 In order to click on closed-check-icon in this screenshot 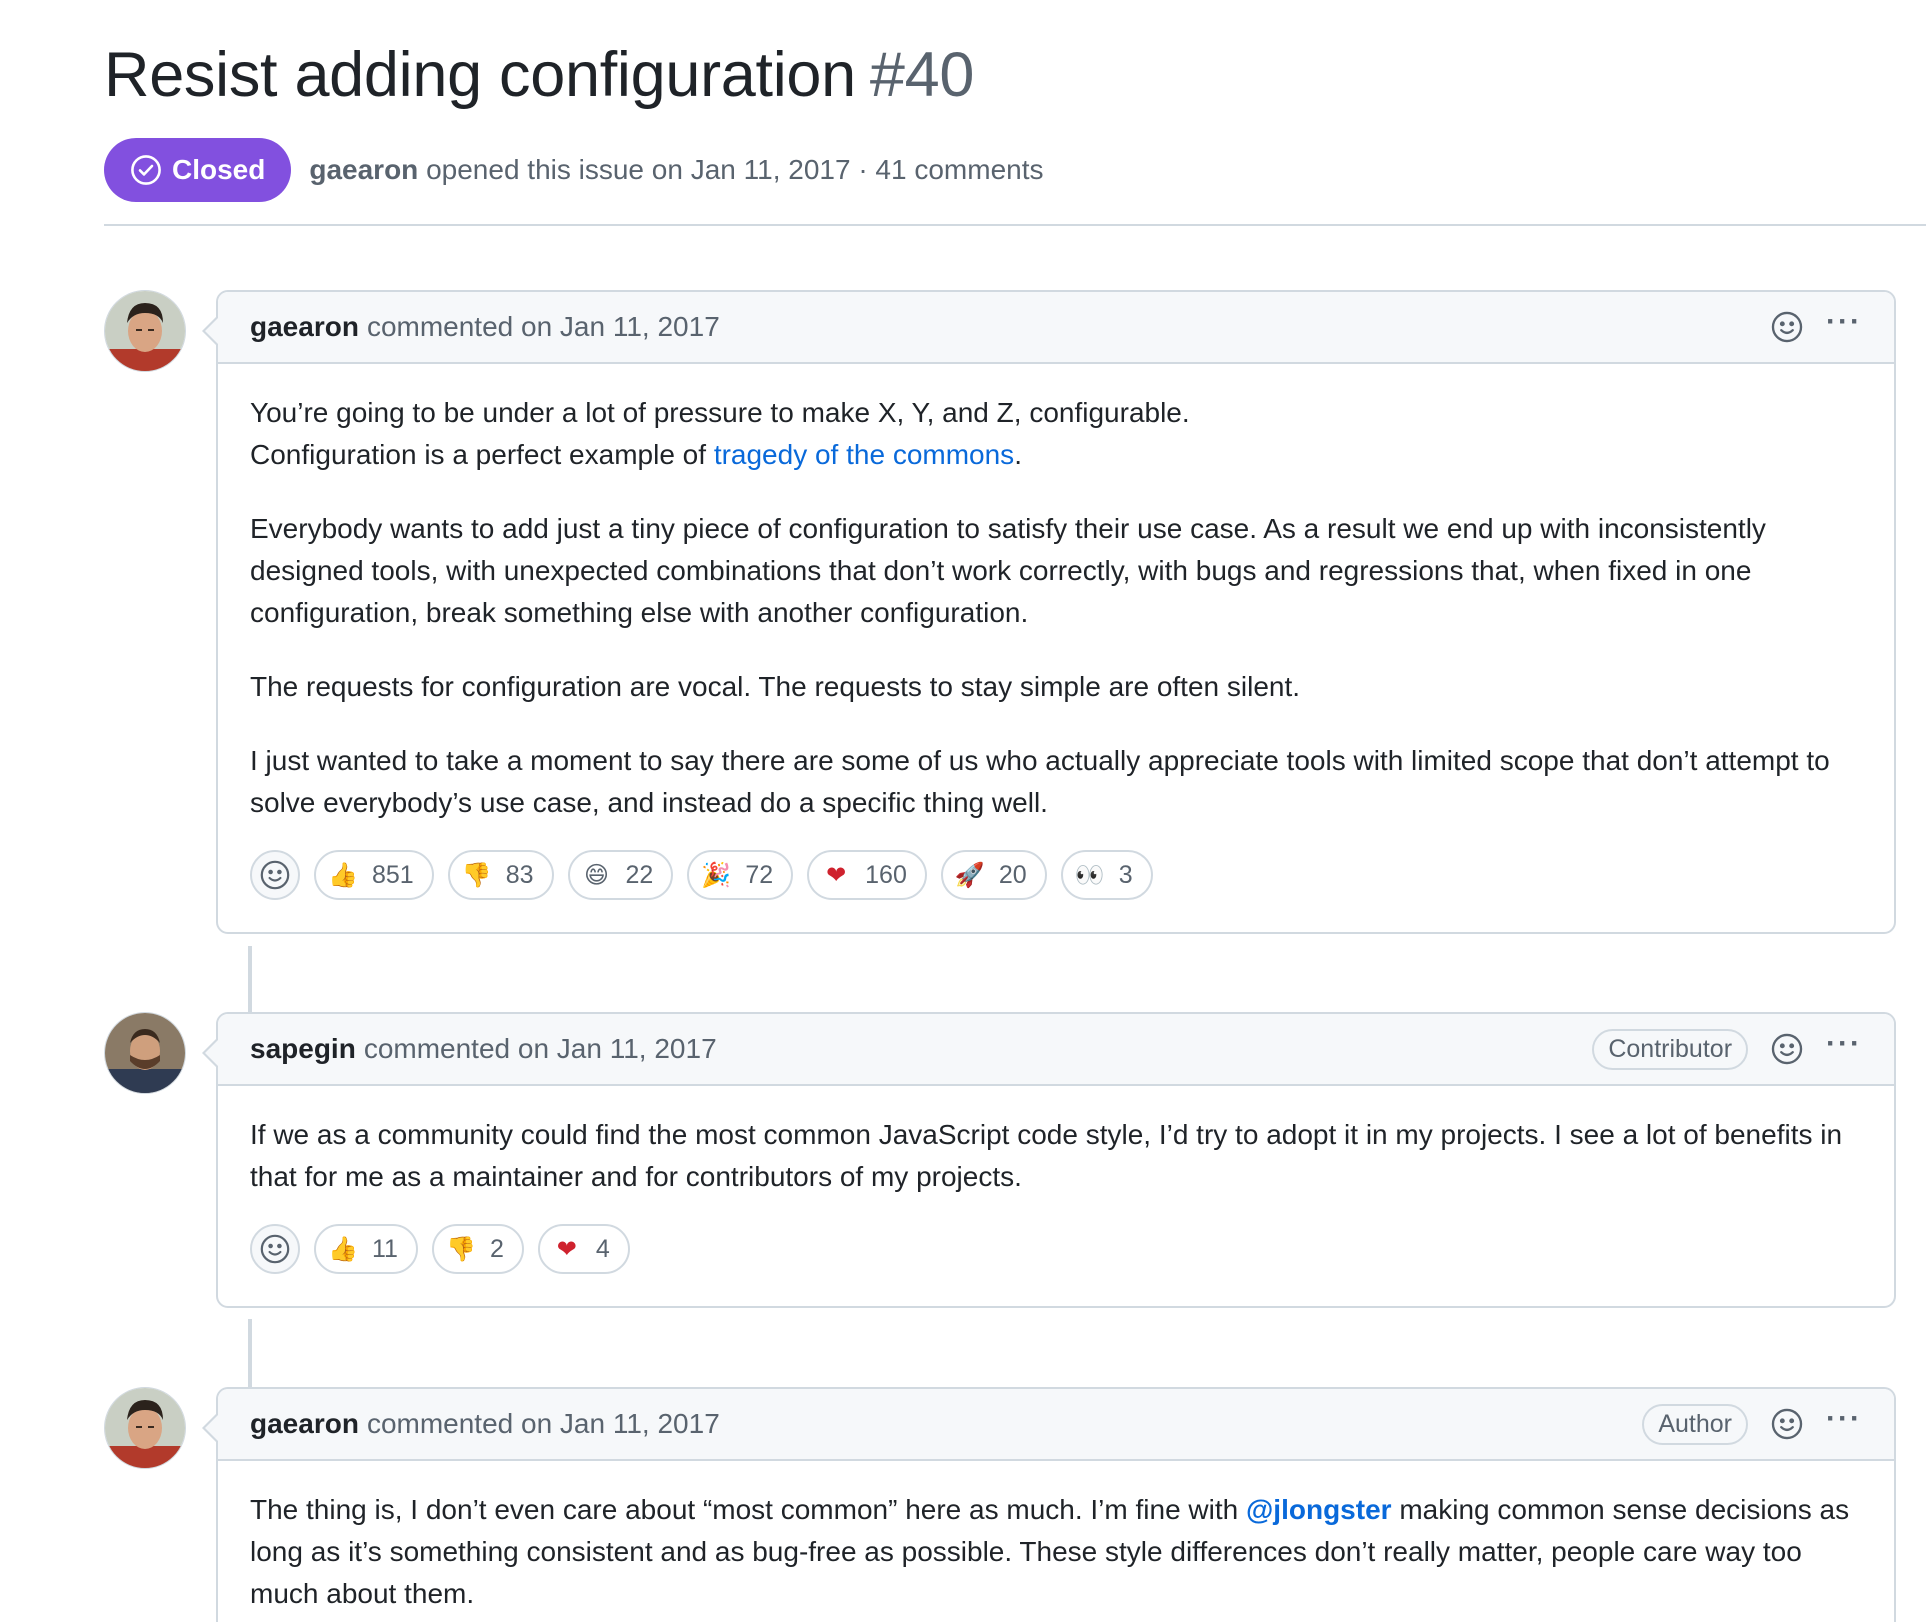, I will do `click(146, 170)`.